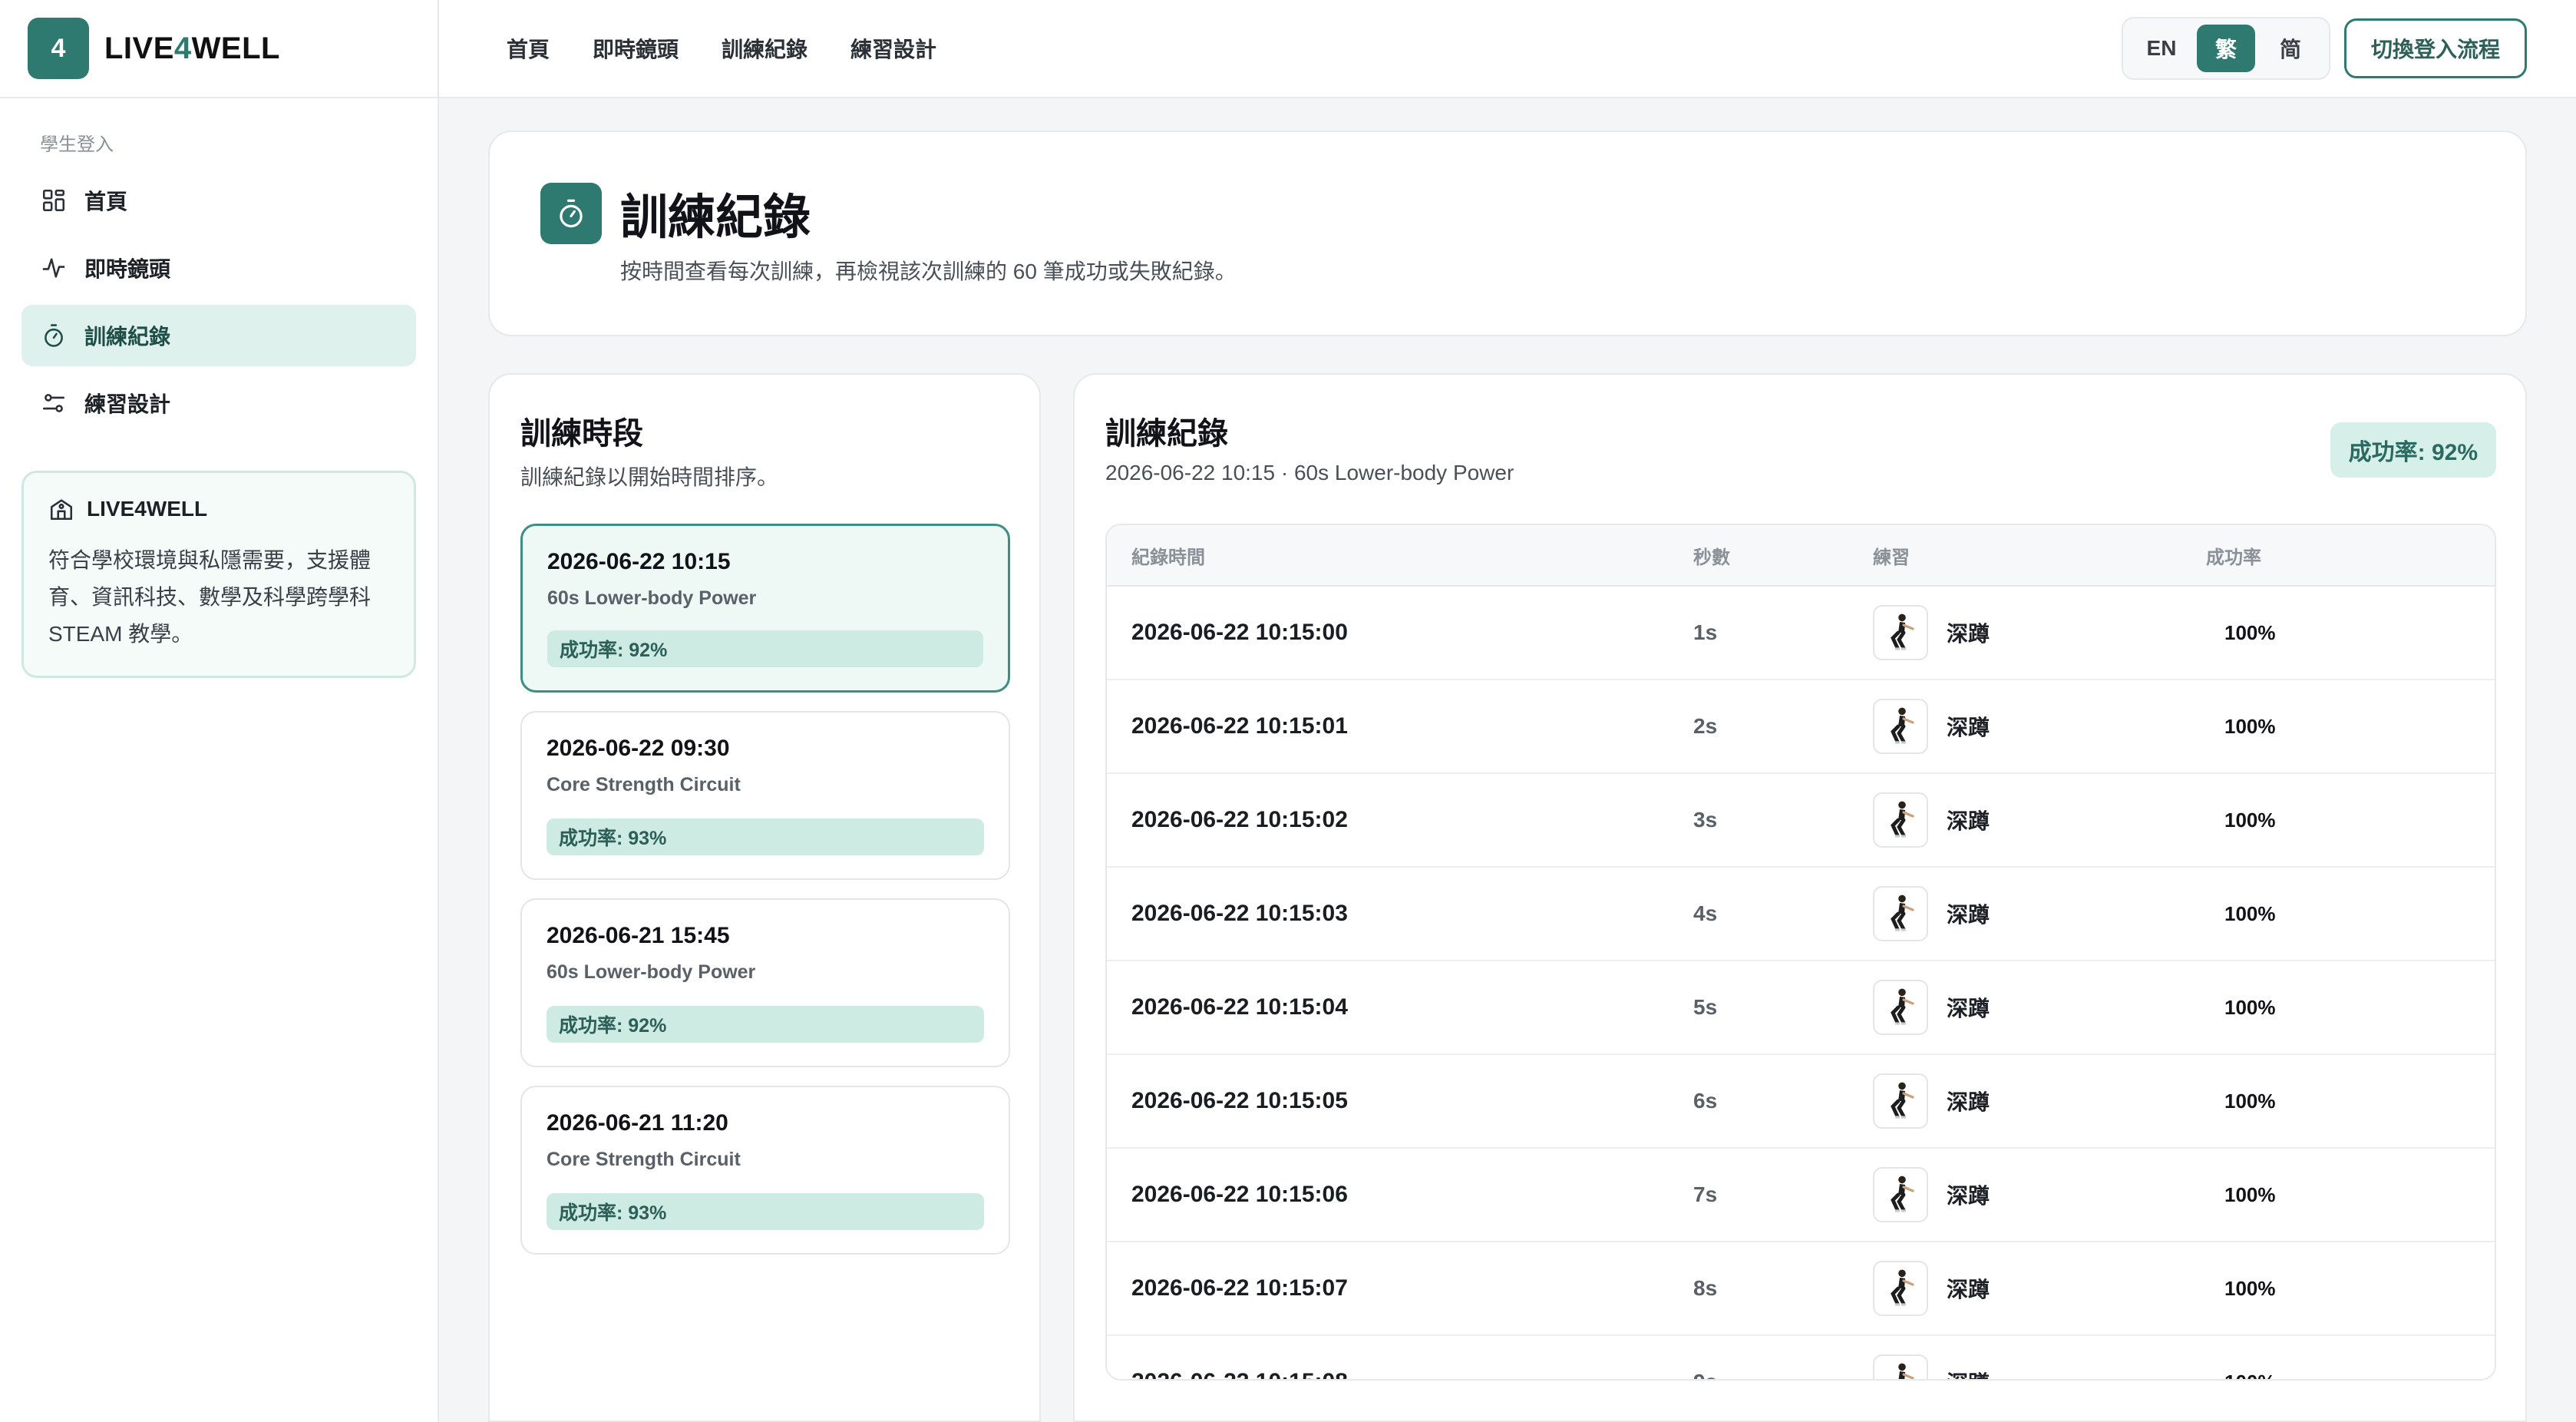  I want to click on lang-en-button: EN, so click(2161, 48).